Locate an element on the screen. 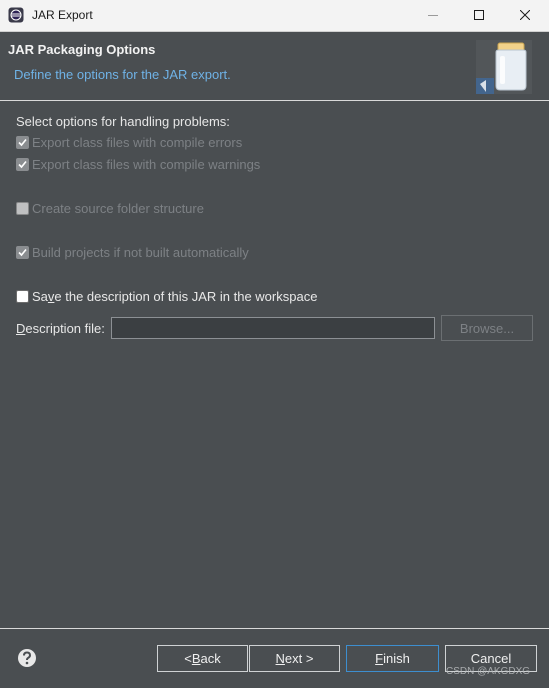 The width and height of the screenshot is (549, 688). option-export-compile-errors: Export class files with compile errors is located at coordinates (129, 142).